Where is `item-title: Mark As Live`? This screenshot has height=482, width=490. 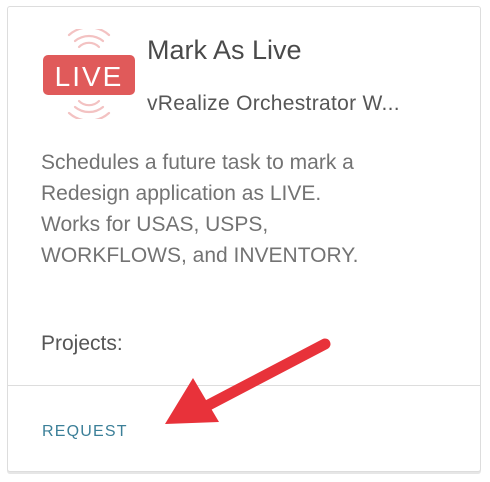
item-title: Mark As Live is located at coordinates (224, 50).